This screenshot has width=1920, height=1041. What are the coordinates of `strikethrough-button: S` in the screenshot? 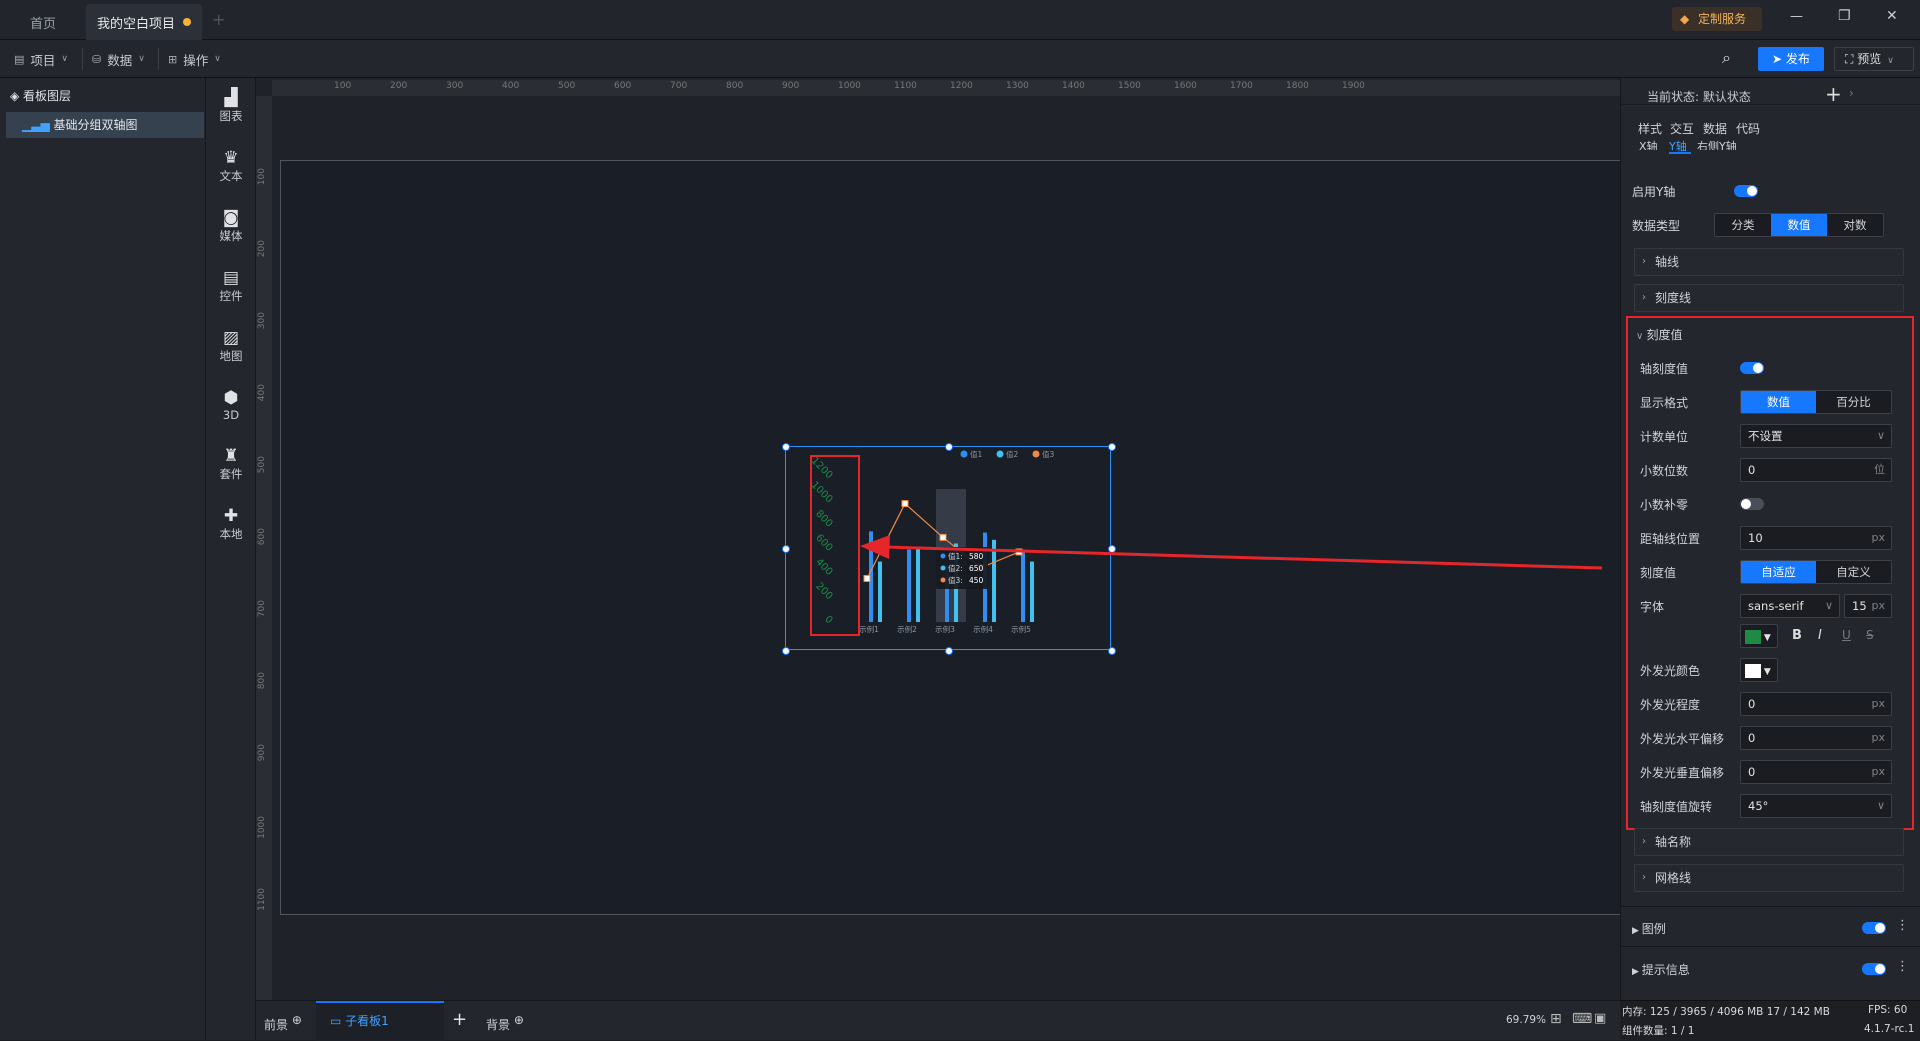 It's located at (1870, 635).